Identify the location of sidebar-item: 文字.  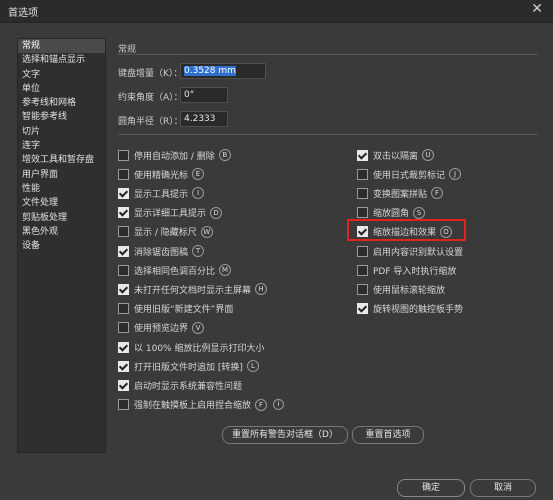
(61, 75).